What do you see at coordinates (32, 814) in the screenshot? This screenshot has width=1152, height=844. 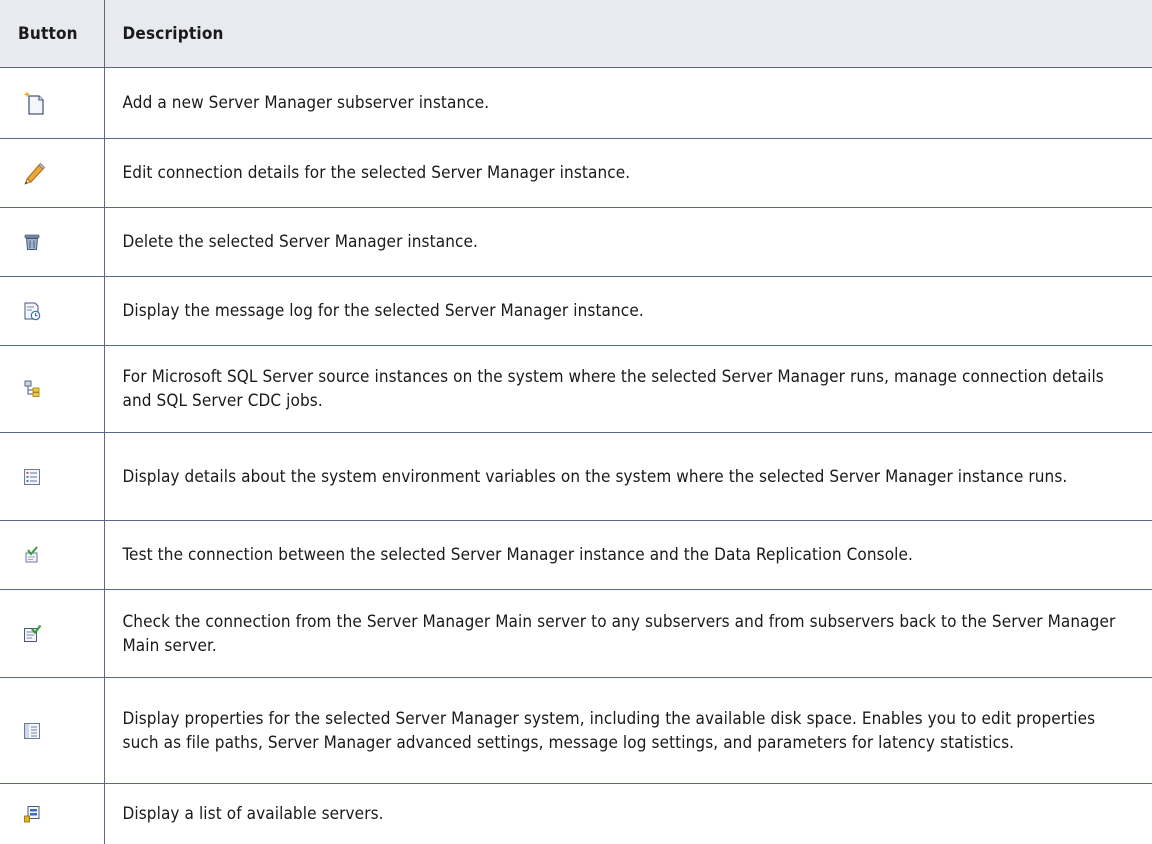 I see `server-list-icon` at bounding box center [32, 814].